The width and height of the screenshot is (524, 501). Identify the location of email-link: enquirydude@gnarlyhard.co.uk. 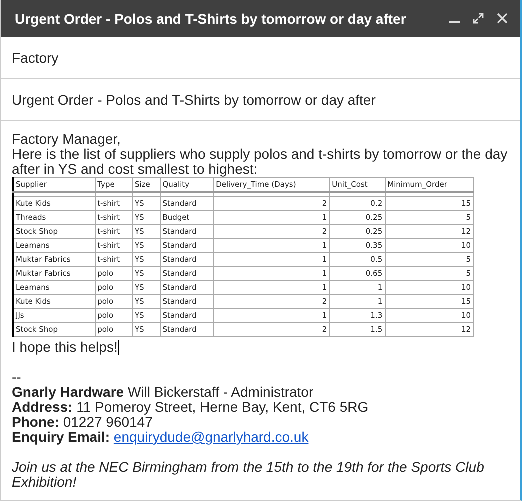
(211, 437).